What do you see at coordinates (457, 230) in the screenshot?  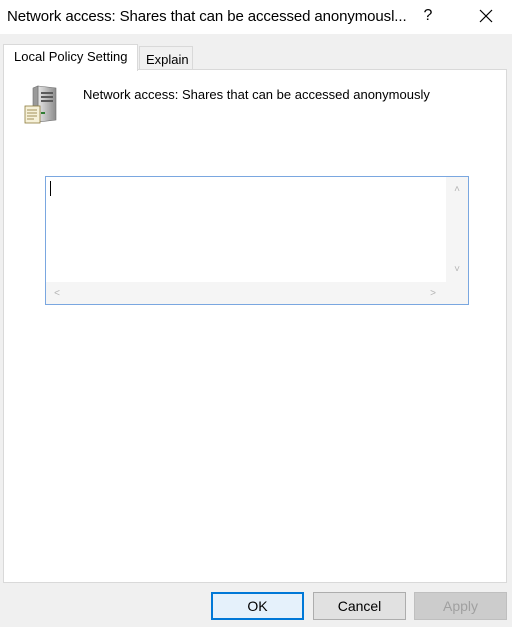 I see `vertical-scrollbar: ˄ ˅` at bounding box center [457, 230].